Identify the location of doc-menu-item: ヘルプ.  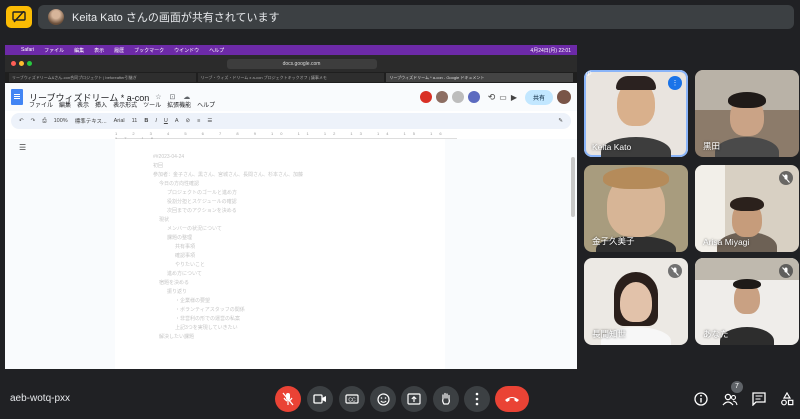
(206, 106).